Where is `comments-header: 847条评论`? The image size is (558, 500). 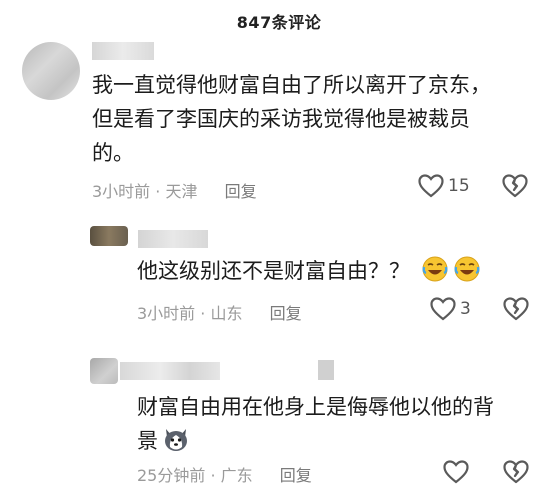 comments-header: 847条评论 is located at coordinates (279, 18).